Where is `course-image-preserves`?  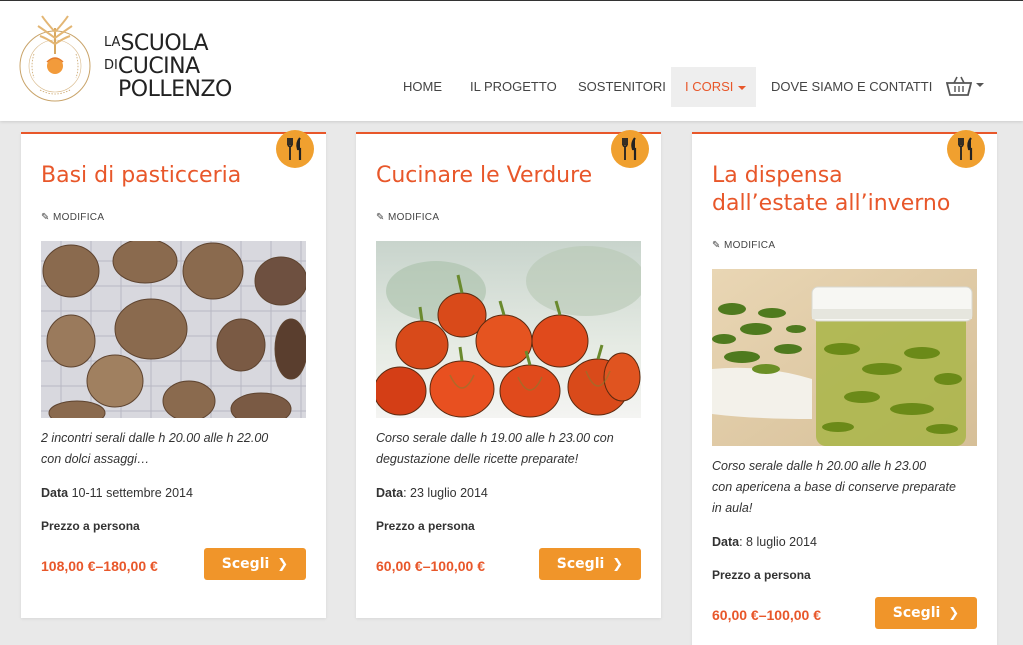
course-image-preserves is located at coordinates (844, 357).